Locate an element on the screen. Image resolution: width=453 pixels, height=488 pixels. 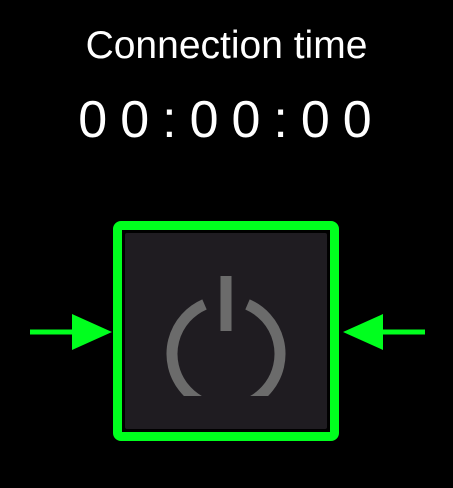
connection-timer: 00:00:00 is located at coordinates (231, 120).